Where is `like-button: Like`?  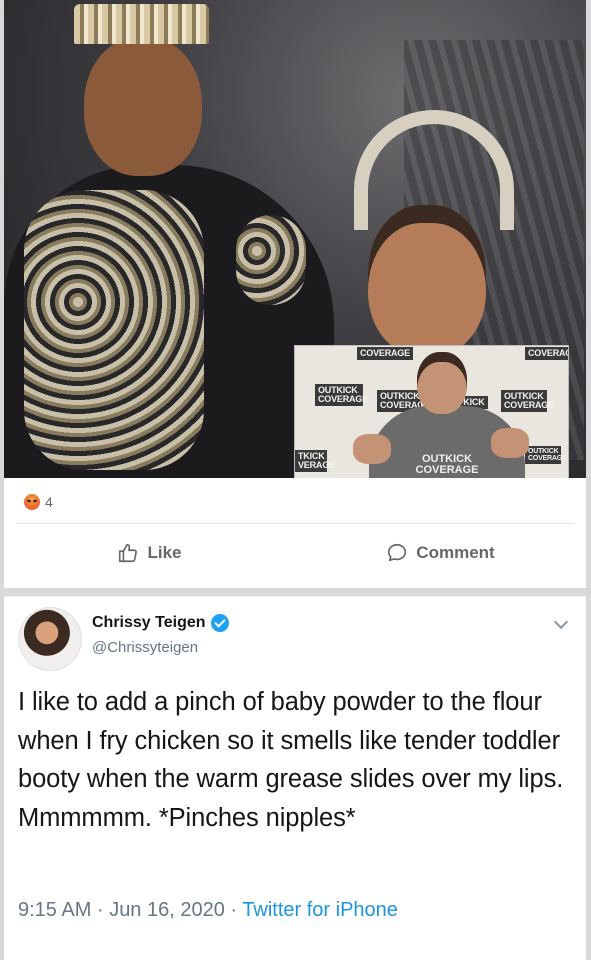 like-button: Like is located at coordinates (149, 553).